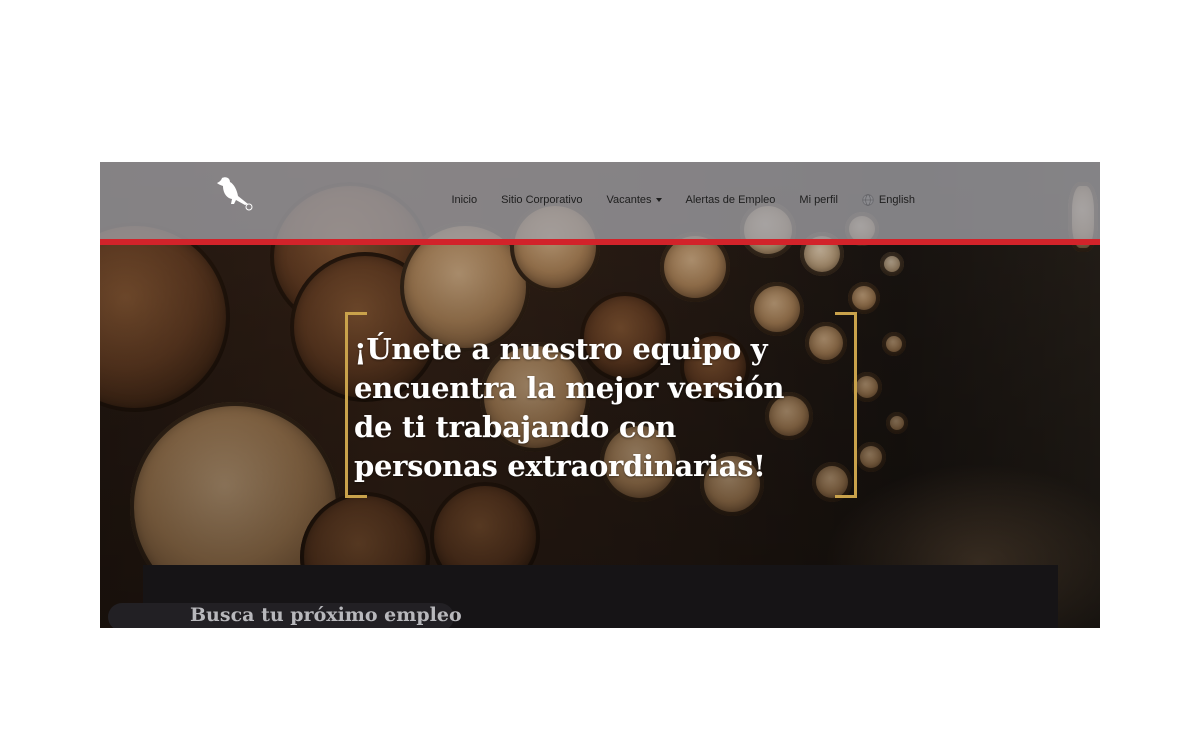 Image resolution: width=1200 pixels, height=750 pixels. I want to click on caret-down-icon, so click(658, 200).